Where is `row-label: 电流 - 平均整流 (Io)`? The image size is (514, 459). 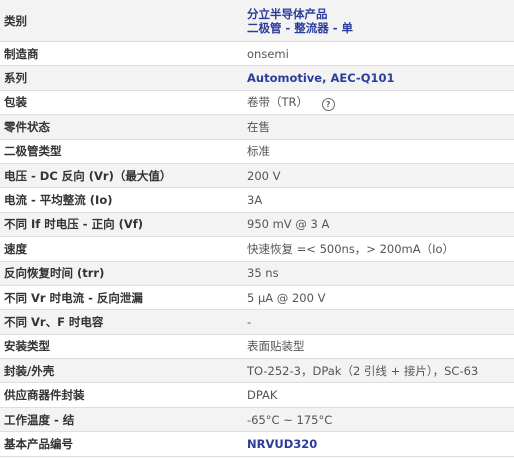
row-label: 电流 - 平均整流 (Io) is located at coordinates (58, 200).